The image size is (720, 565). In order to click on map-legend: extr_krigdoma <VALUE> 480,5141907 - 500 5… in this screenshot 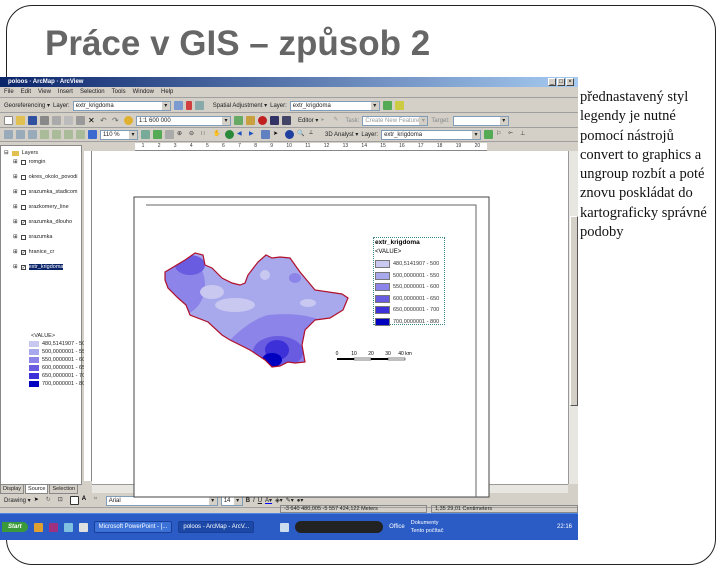, I will do `click(409, 281)`.